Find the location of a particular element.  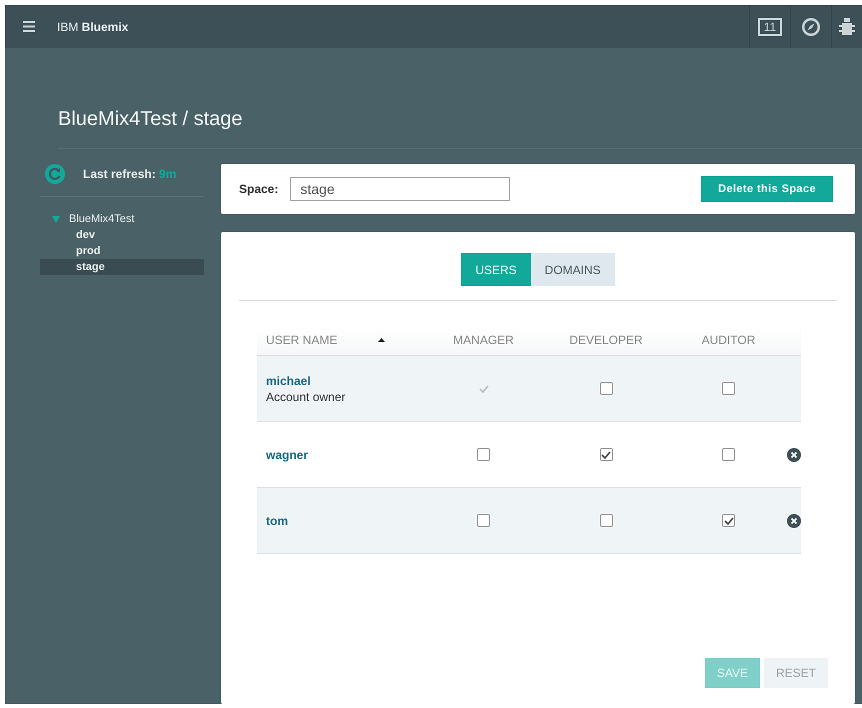

sort-ascending-icon is located at coordinates (381, 340).